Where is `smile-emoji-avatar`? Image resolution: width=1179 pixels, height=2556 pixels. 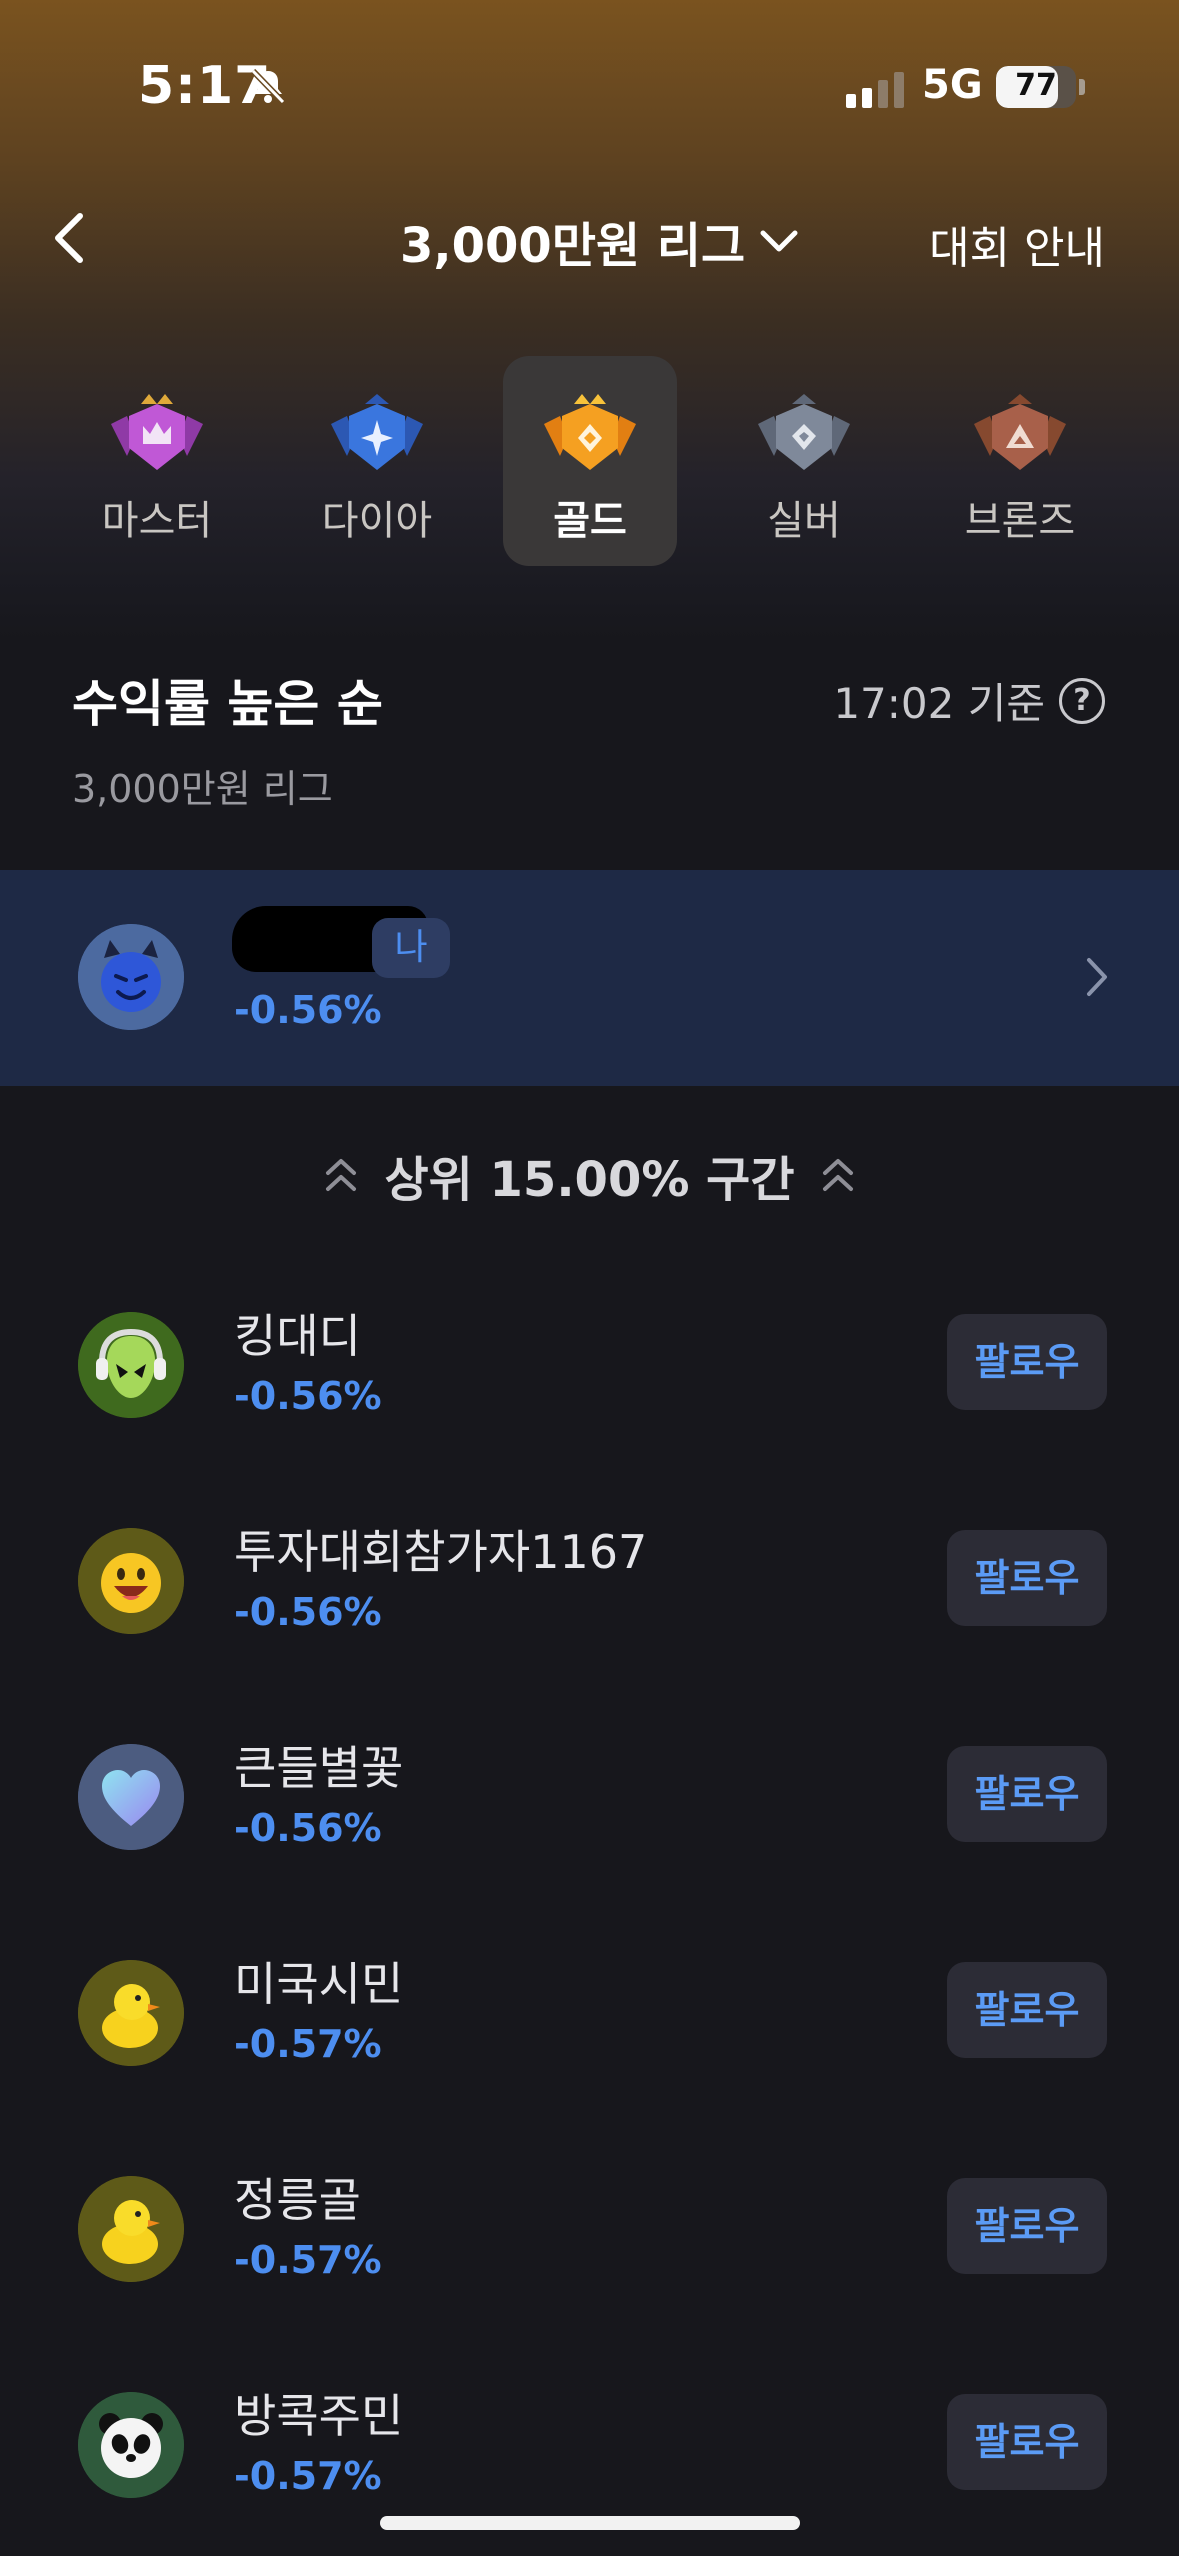
smile-emoji-avatar is located at coordinates (131, 1581).